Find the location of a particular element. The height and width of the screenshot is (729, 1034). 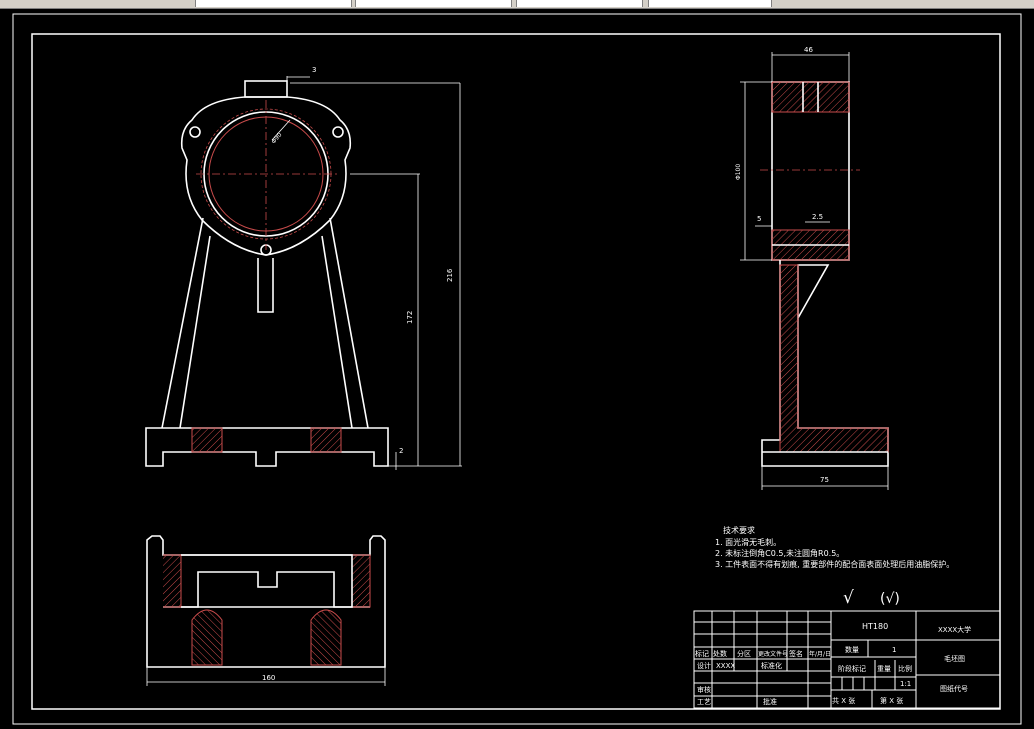

dim-front-center: 172 is located at coordinates (410, 317).